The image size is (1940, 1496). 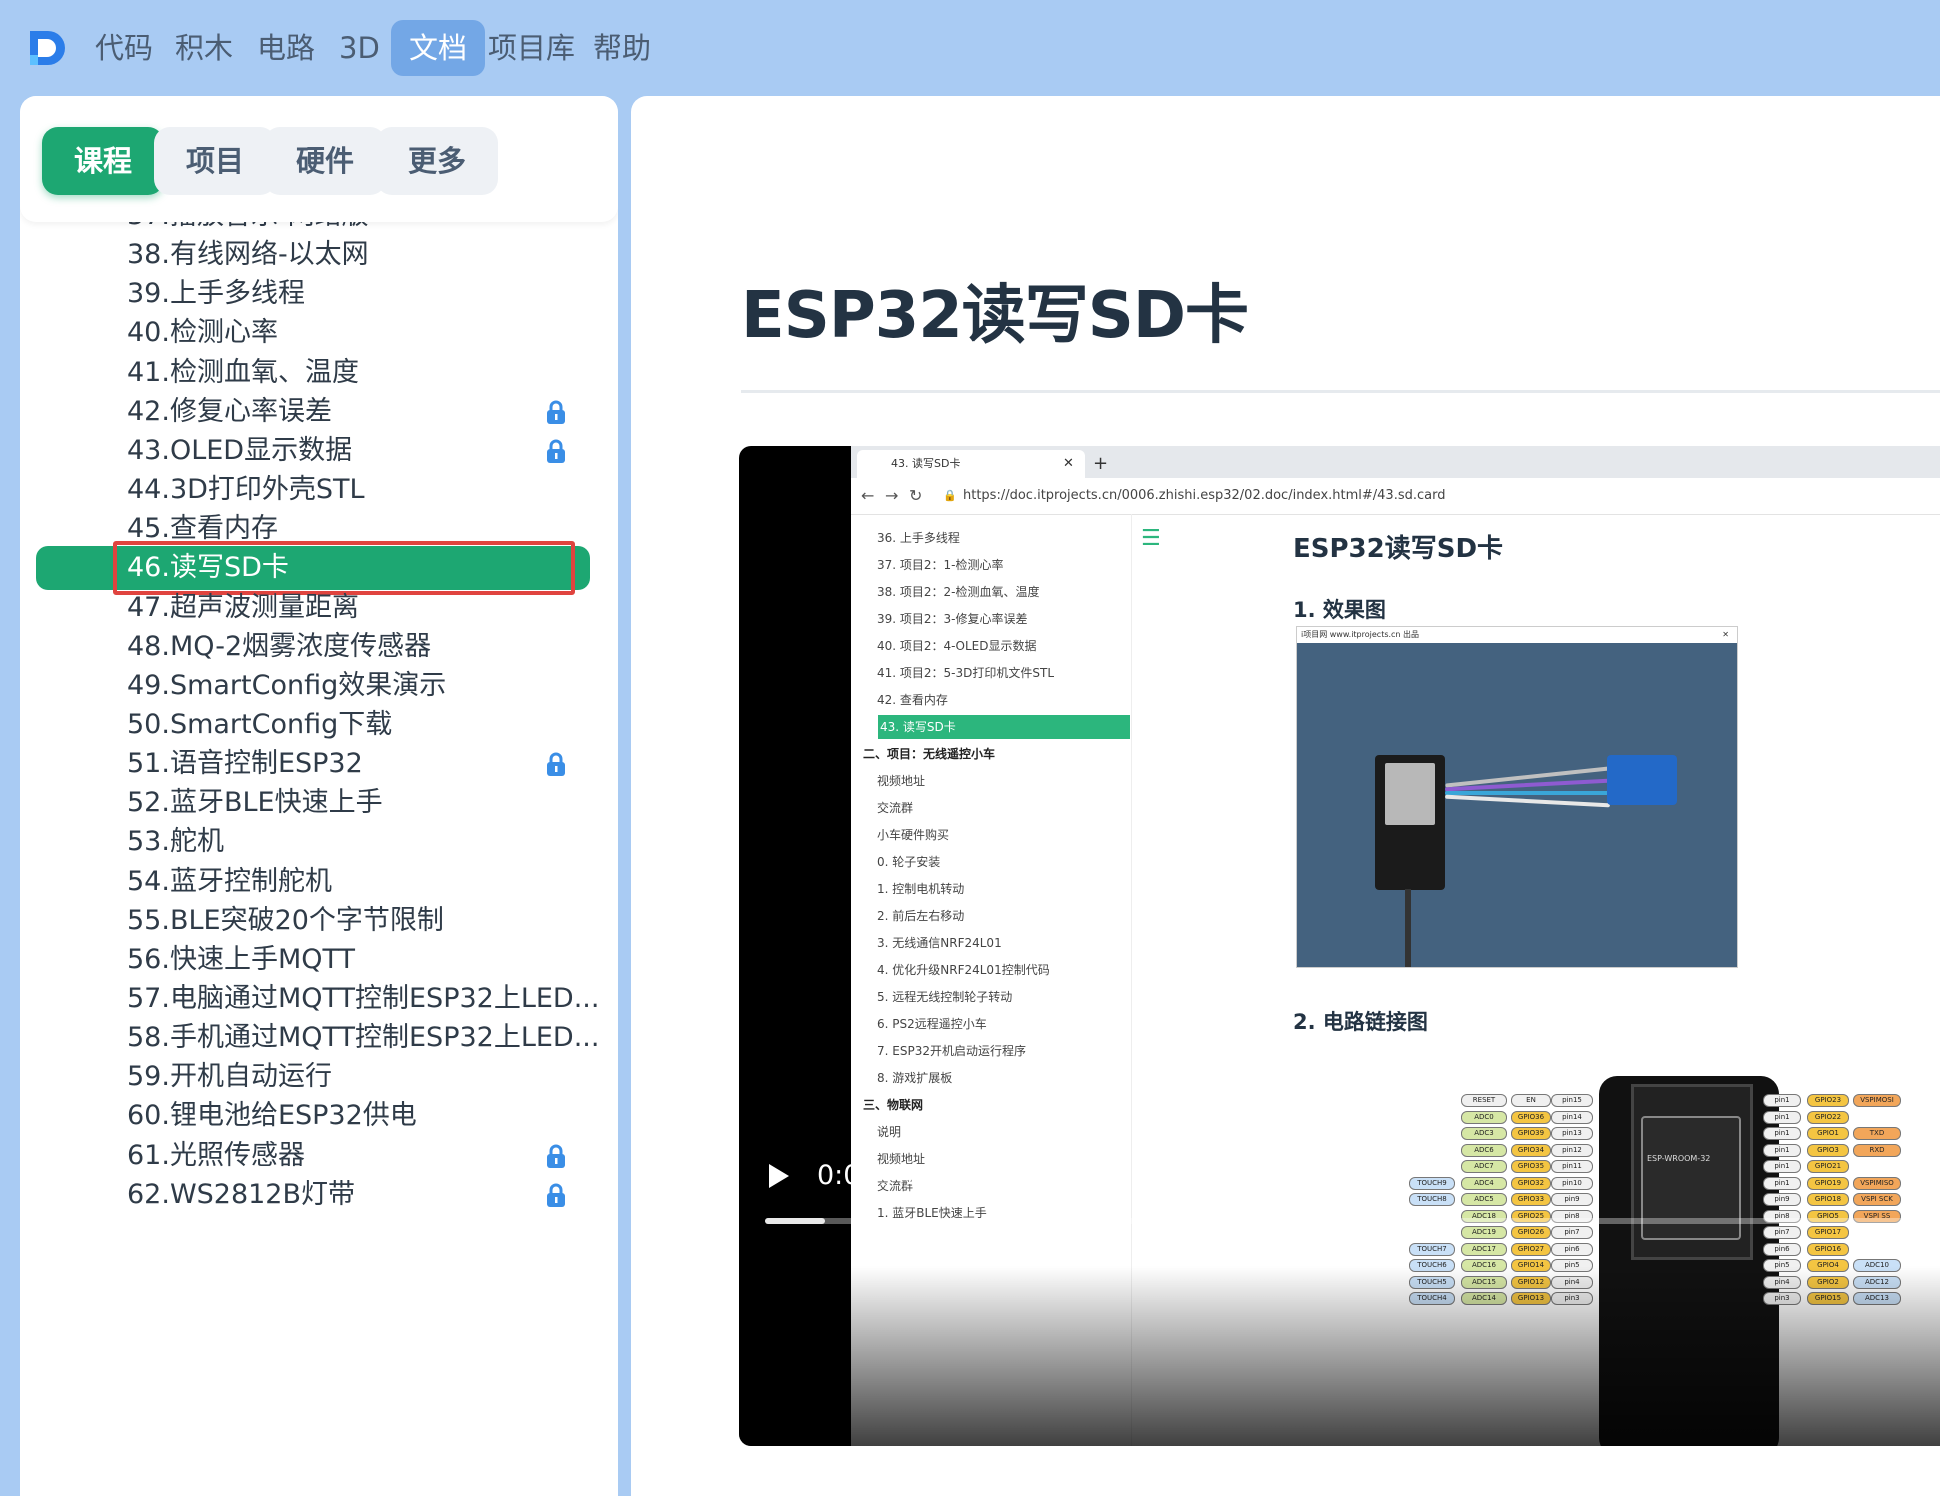 What do you see at coordinates (1572, 1232) in the screenshot?
I see `pin-label: pin7` at bounding box center [1572, 1232].